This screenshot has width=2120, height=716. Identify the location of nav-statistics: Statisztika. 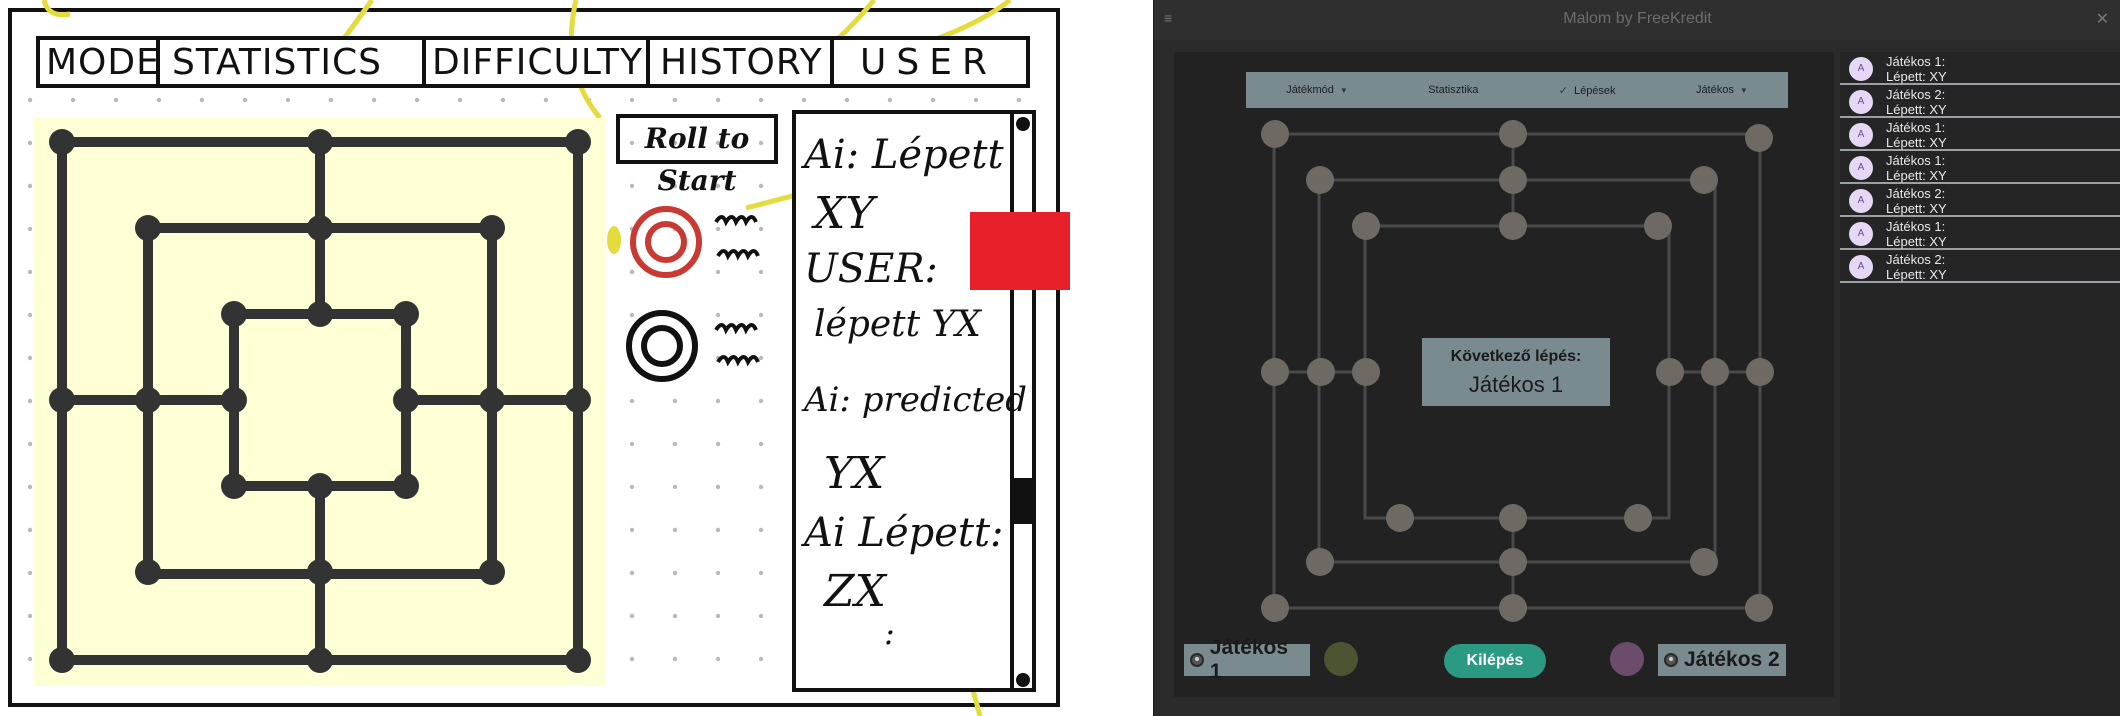
(1453, 90).